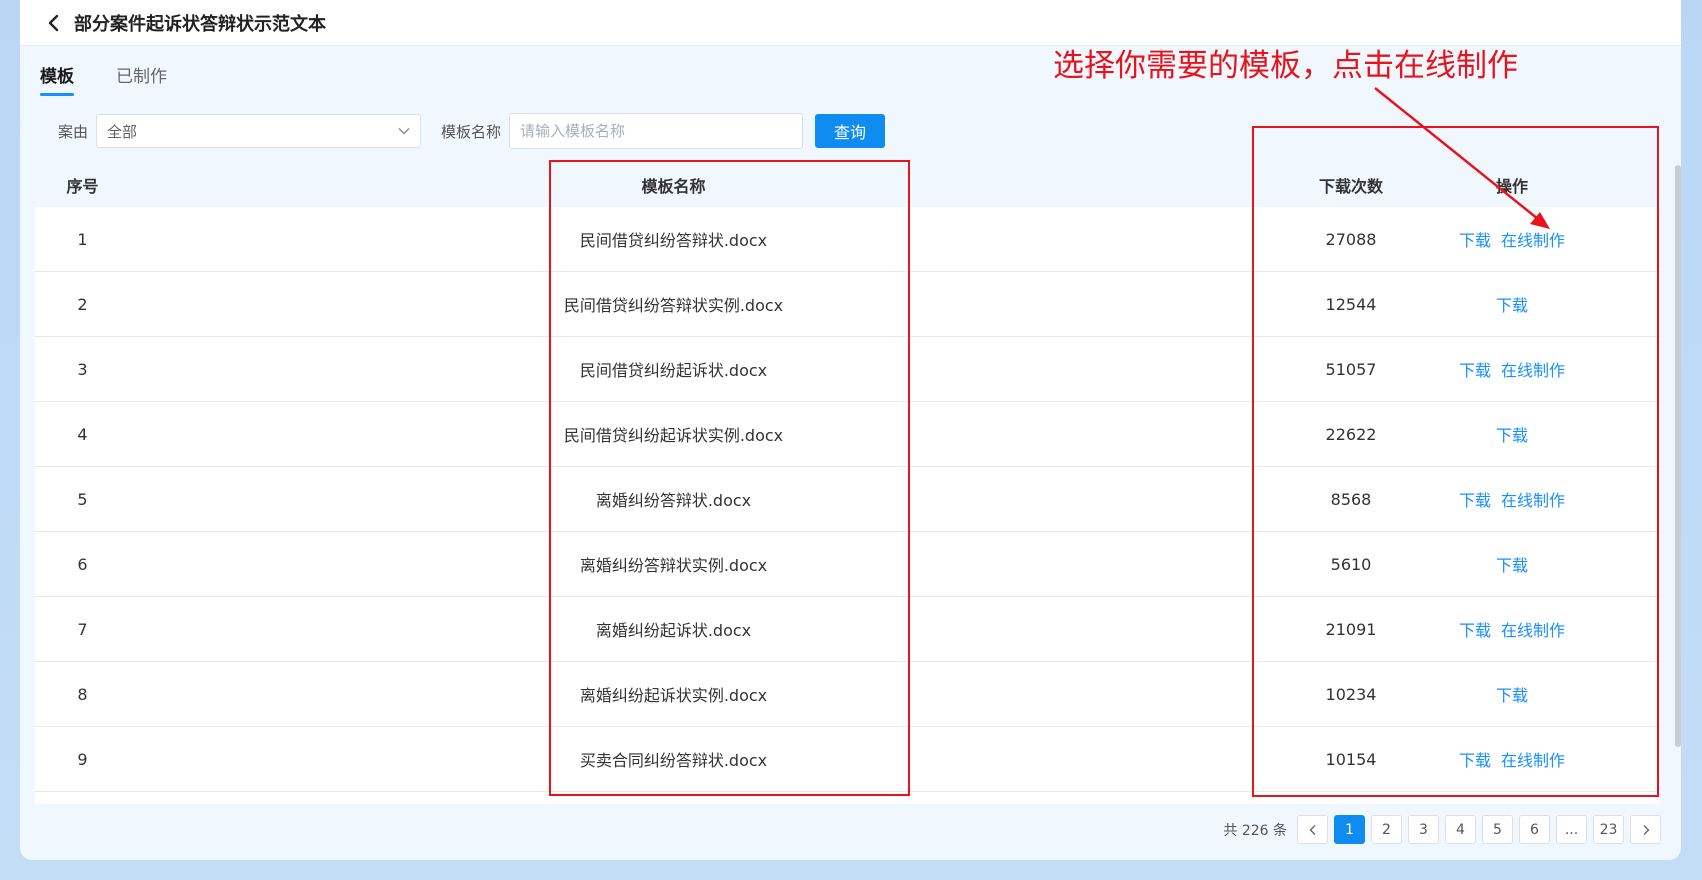 The image size is (1702, 880). Describe the element at coordinates (1386, 829) in the screenshot. I see `page-button-2: 2` at that location.